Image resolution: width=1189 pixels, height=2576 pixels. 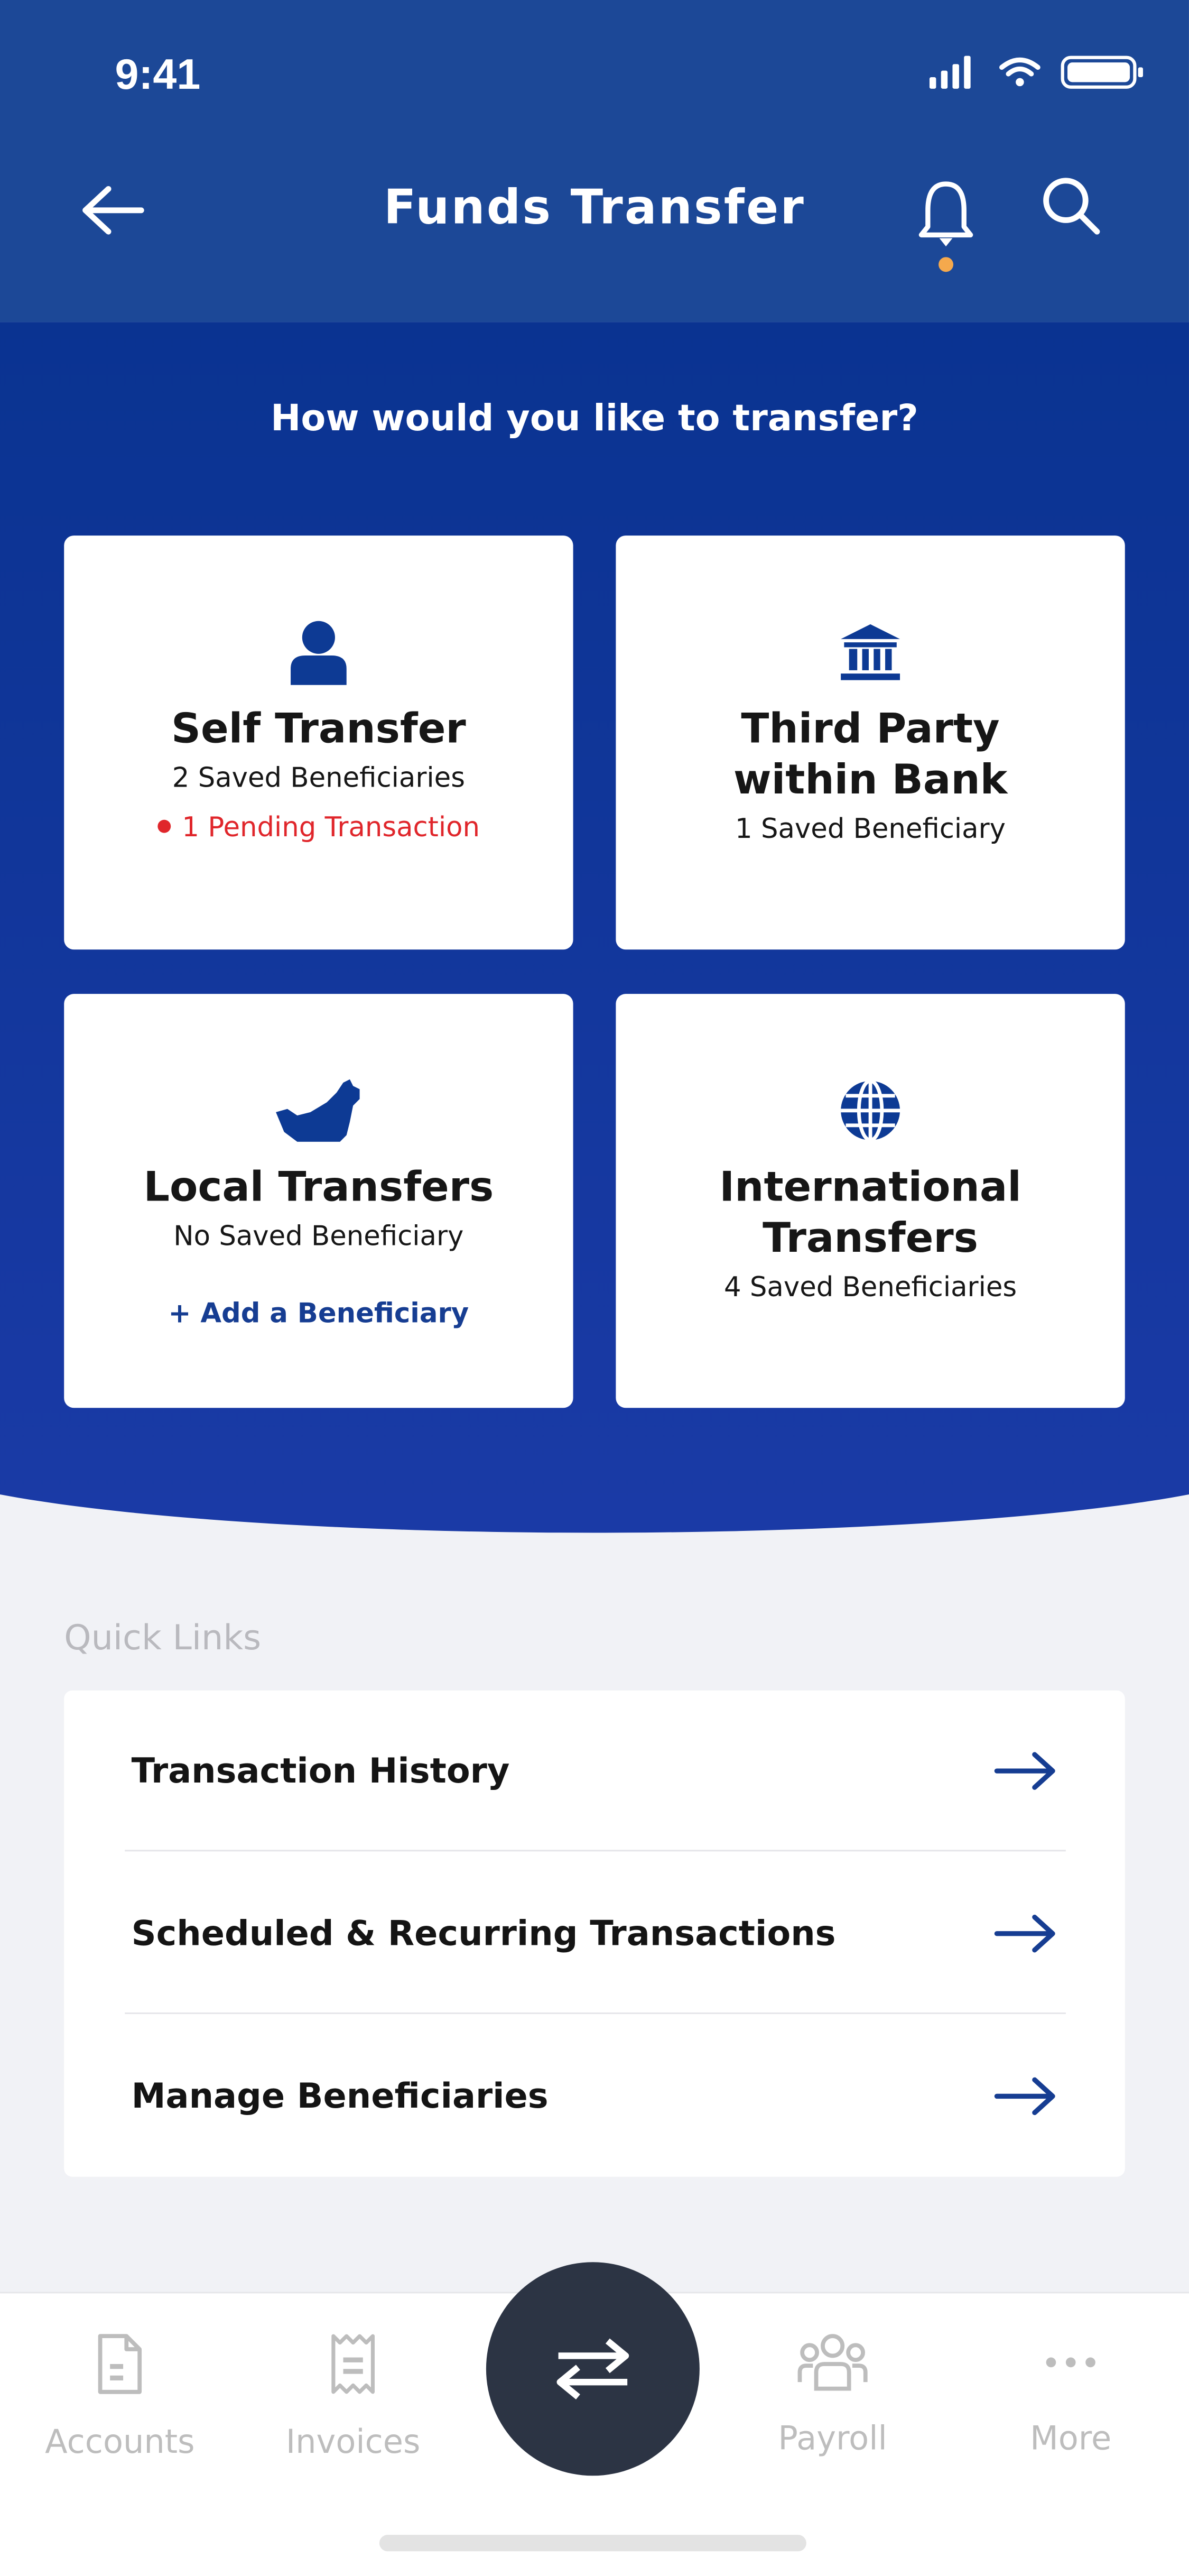 What do you see at coordinates (1020, 72) in the screenshot?
I see `wifi-icon` at bounding box center [1020, 72].